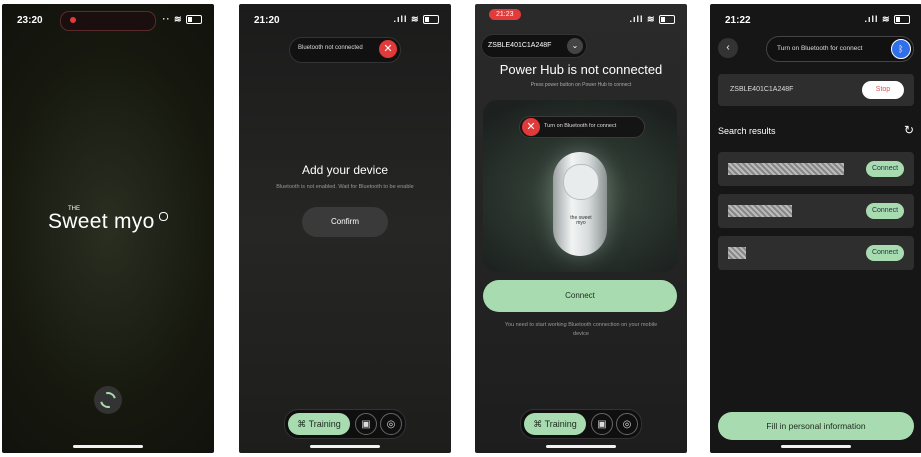 Image resolution: width=921 pixels, height=457 pixels. What do you see at coordinates (345, 170) in the screenshot?
I see `page-title: Add your device` at bounding box center [345, 170].